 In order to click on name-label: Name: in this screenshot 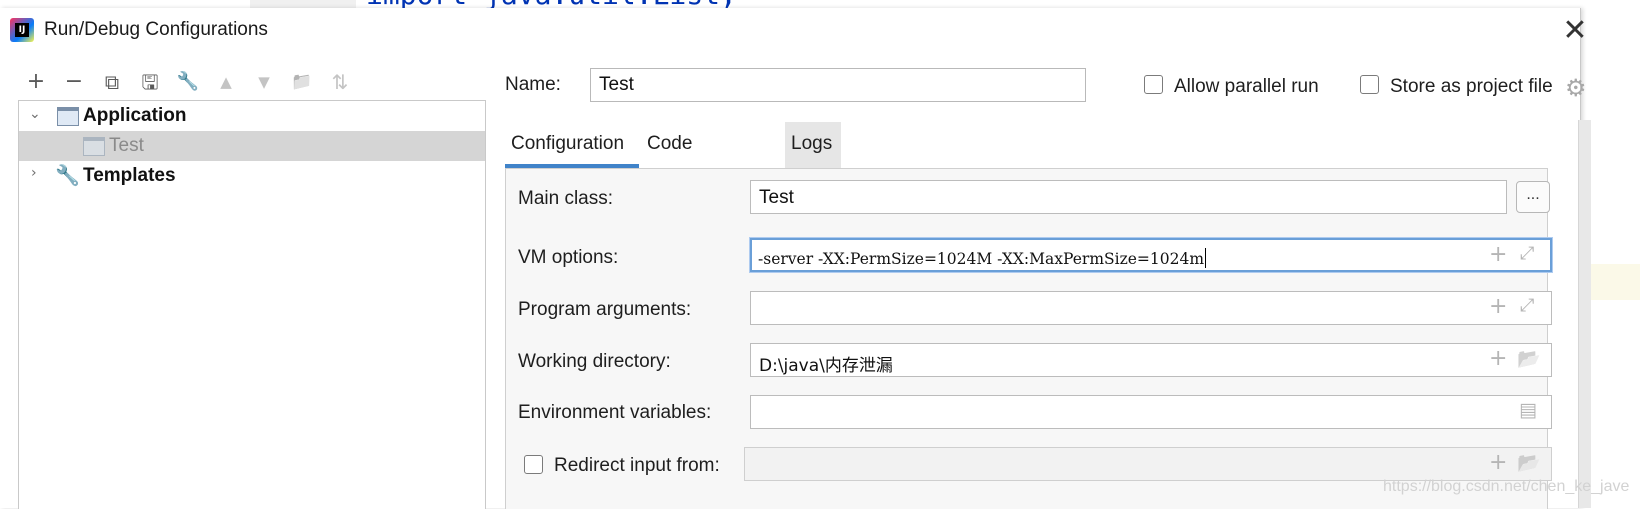, I will do `click(533, 84)`.